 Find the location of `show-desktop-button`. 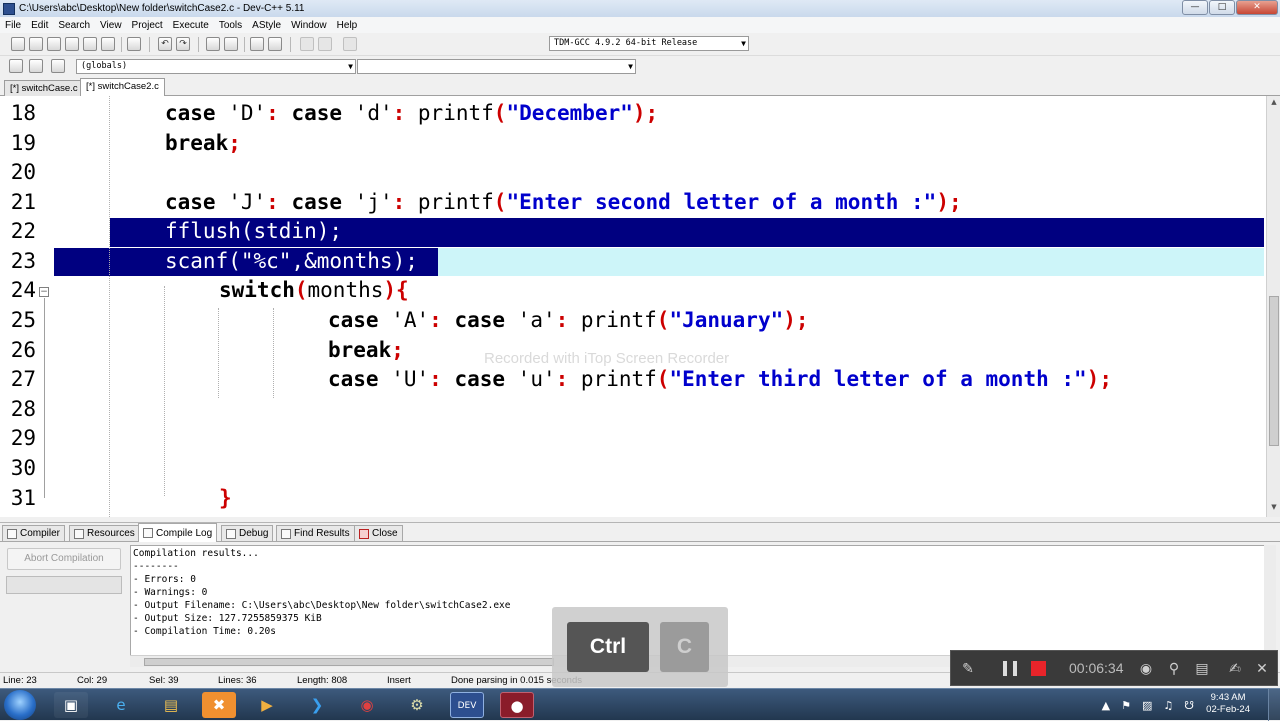

show-desktop-button is located at coordinates (1274, 705).